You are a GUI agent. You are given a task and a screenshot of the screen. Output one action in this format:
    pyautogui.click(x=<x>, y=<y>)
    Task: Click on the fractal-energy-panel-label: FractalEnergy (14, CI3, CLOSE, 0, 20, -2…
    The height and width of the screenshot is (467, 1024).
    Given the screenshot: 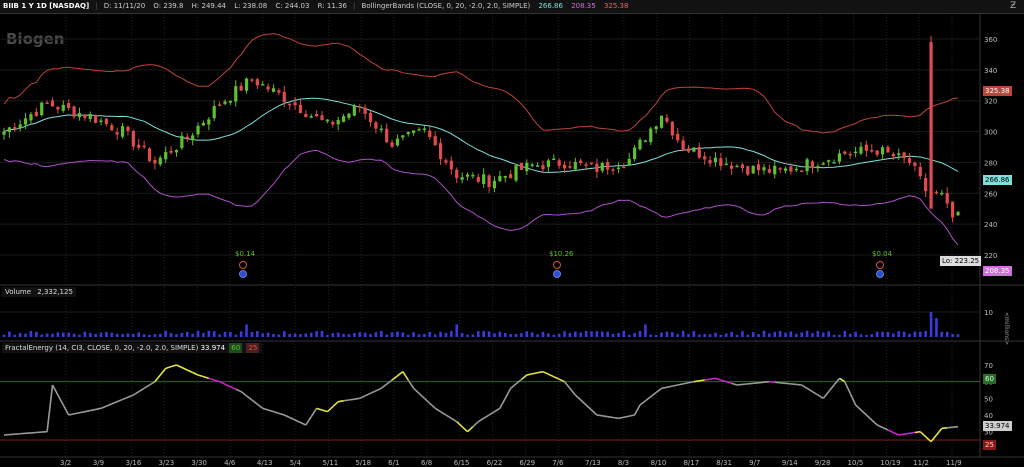 What is the action you would take?
    pyautogui.click(x=132, y=348)
    